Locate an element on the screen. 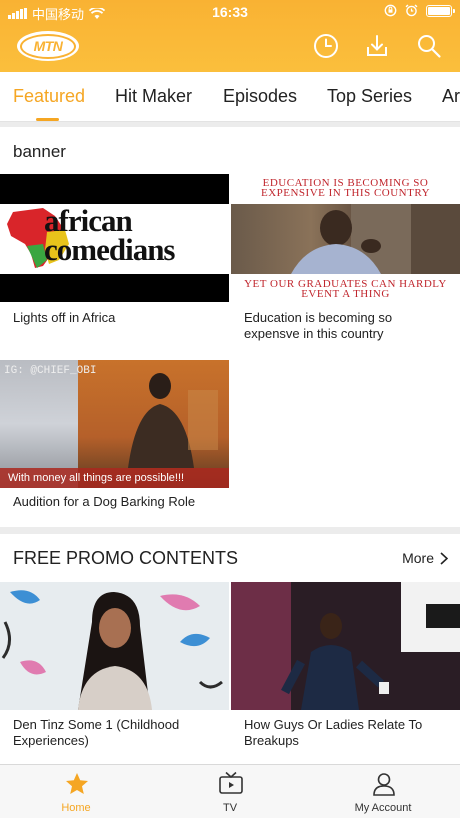 This screenshot has width=460, height=818. more-button: More is located at coordinates (425, 558).